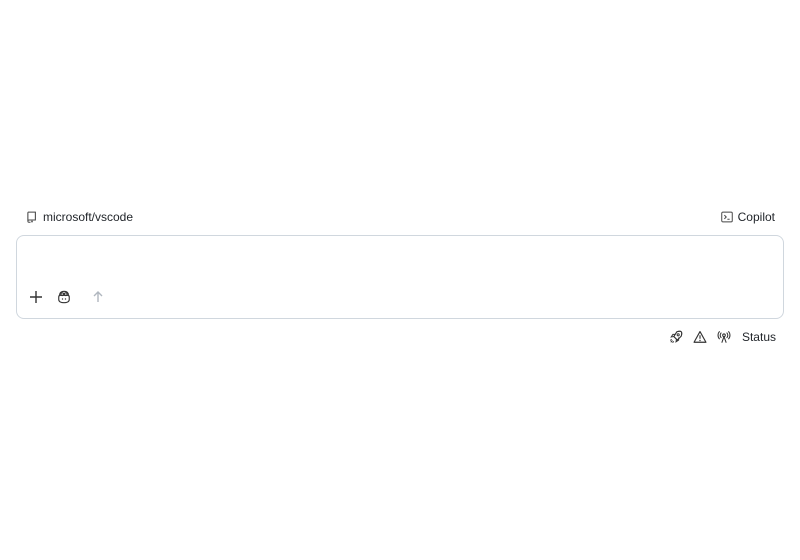 The image size is (800, 560). What do you see at coordinates (724, 337) in the screenshot?
I see `broadcast-icon` at bounding box center [724, 337].